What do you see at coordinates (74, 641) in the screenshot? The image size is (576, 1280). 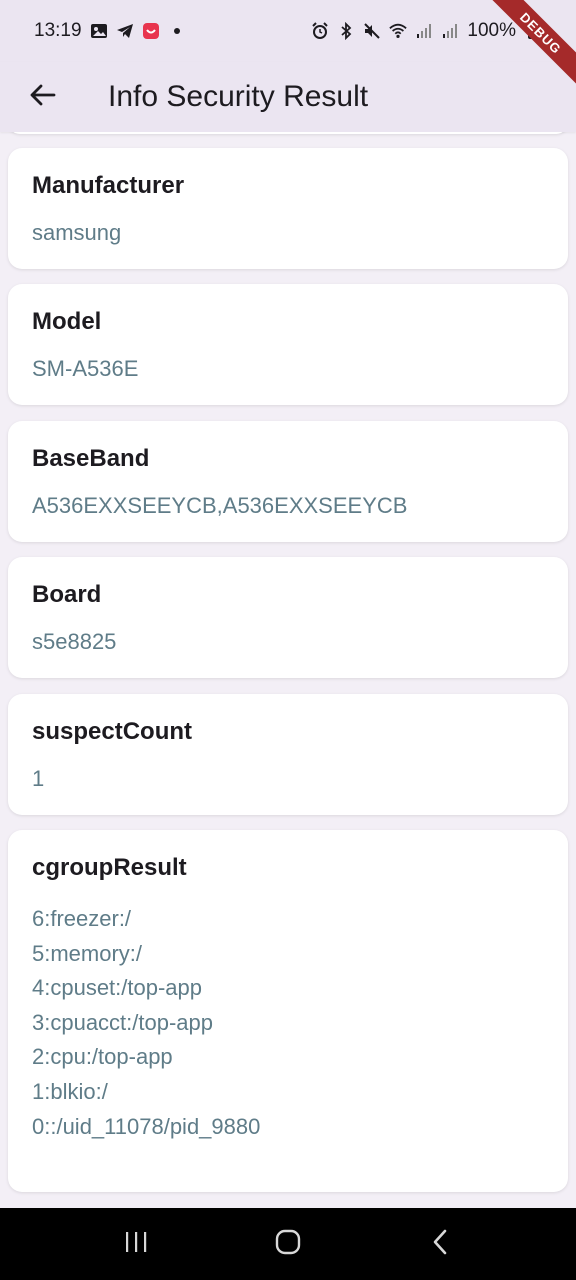 I see `card-value: s5e8825` at bounding box center [74, 641].